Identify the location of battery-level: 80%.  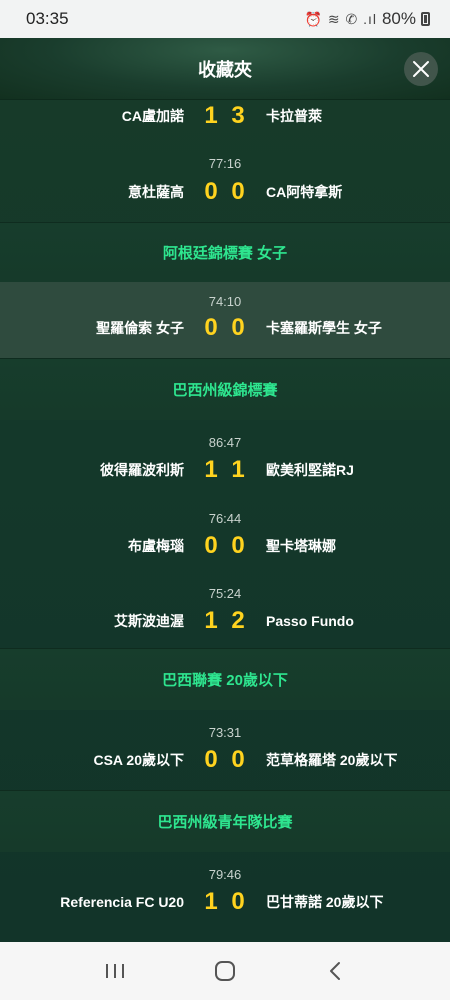
(398, 18).